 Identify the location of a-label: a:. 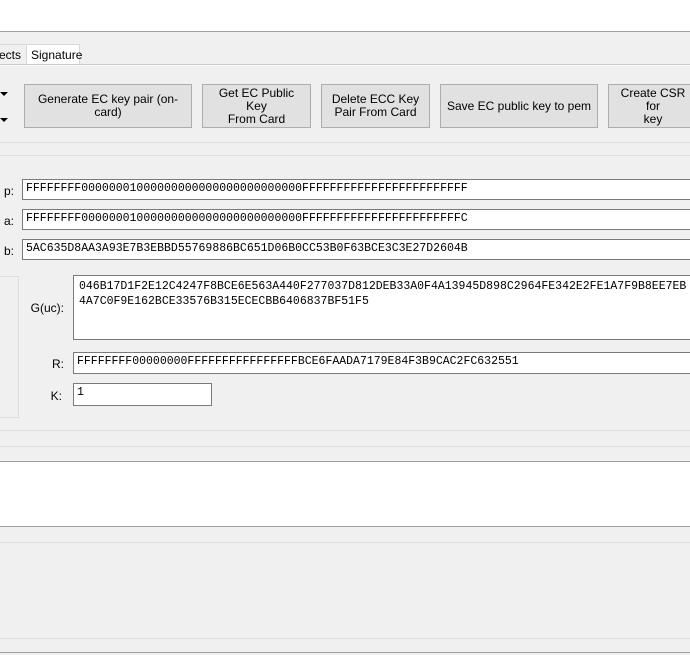
(8, 221).